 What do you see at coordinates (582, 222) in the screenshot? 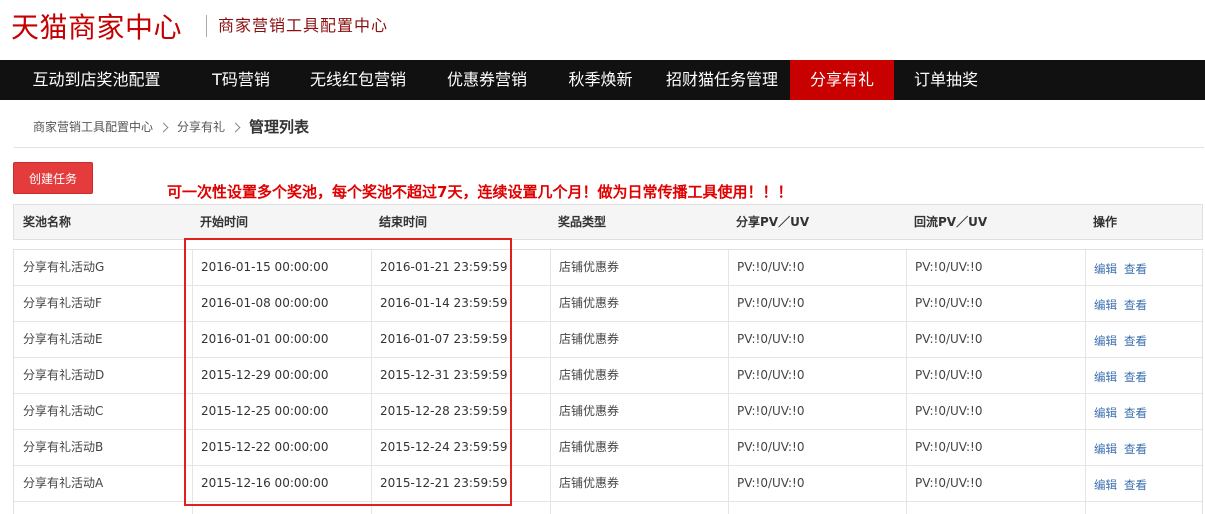
I see `column-header-prize-type: 奖品类型` at bounding box center [582, 222].